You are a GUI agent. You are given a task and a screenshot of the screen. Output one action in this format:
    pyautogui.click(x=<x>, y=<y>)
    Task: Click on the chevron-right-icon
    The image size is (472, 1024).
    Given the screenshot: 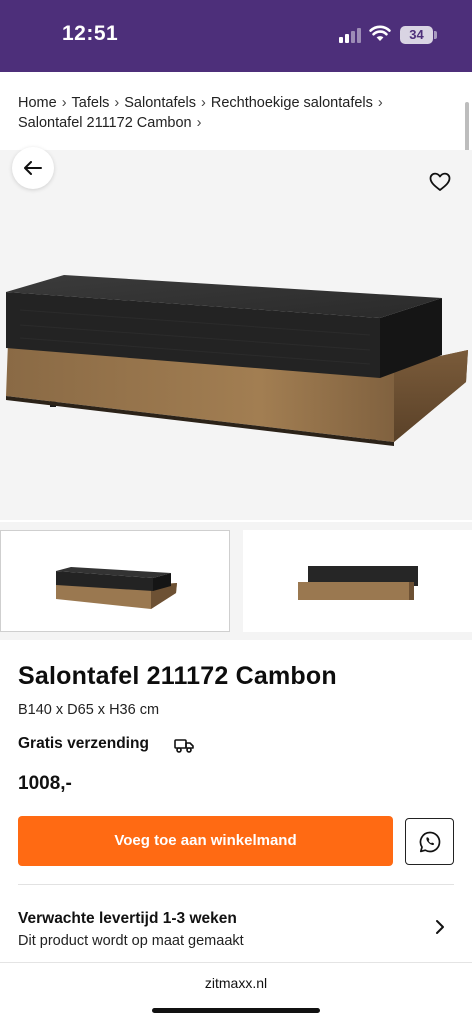 What is the action you would take?
    pyautogui.click(x=440, y=927)
    